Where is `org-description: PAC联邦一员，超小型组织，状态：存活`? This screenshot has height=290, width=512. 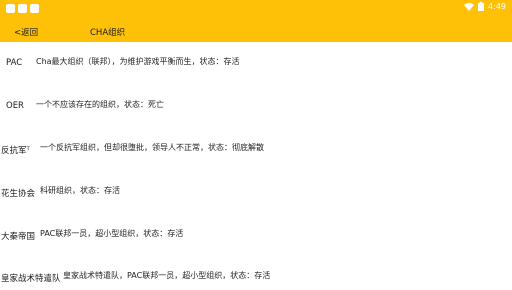
org-description: PAC联邦一员，超小型组织，状态：存活 is located at coordinates (112, 233).